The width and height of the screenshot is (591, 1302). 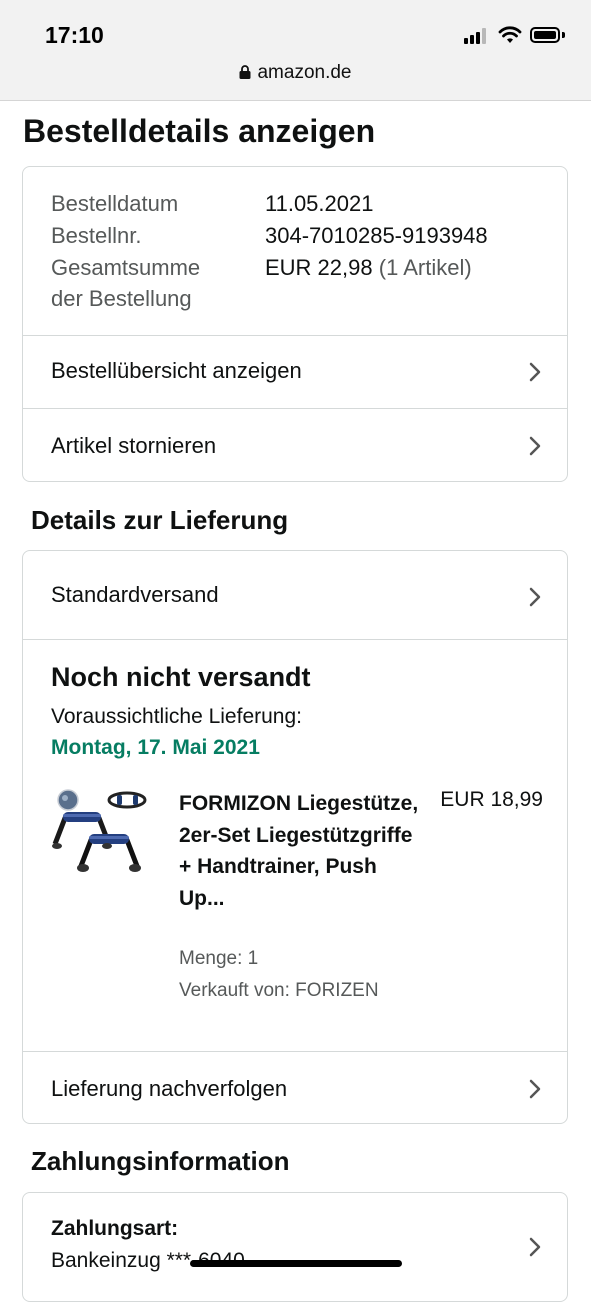 I want to click on cellular-signal-icon, so click(x=477, y=36).